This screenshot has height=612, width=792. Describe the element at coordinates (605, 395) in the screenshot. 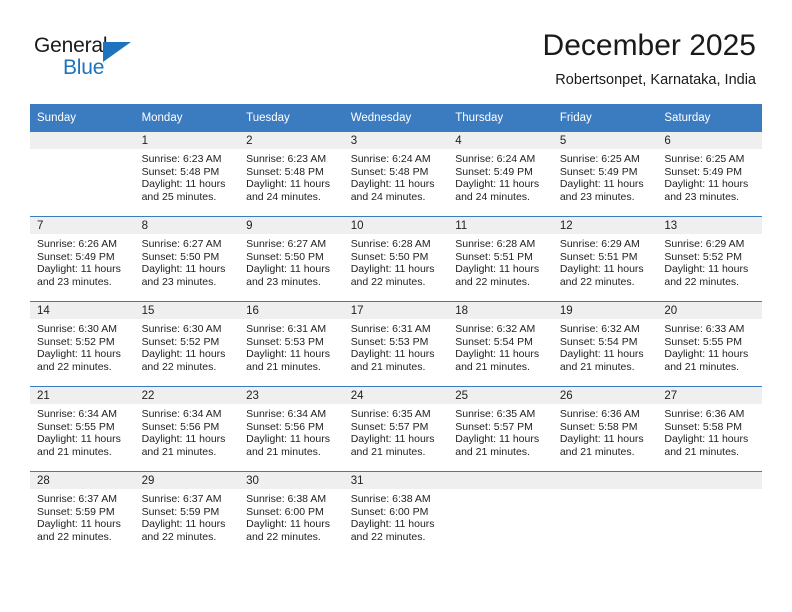

I see `day-number: 26` at that location.